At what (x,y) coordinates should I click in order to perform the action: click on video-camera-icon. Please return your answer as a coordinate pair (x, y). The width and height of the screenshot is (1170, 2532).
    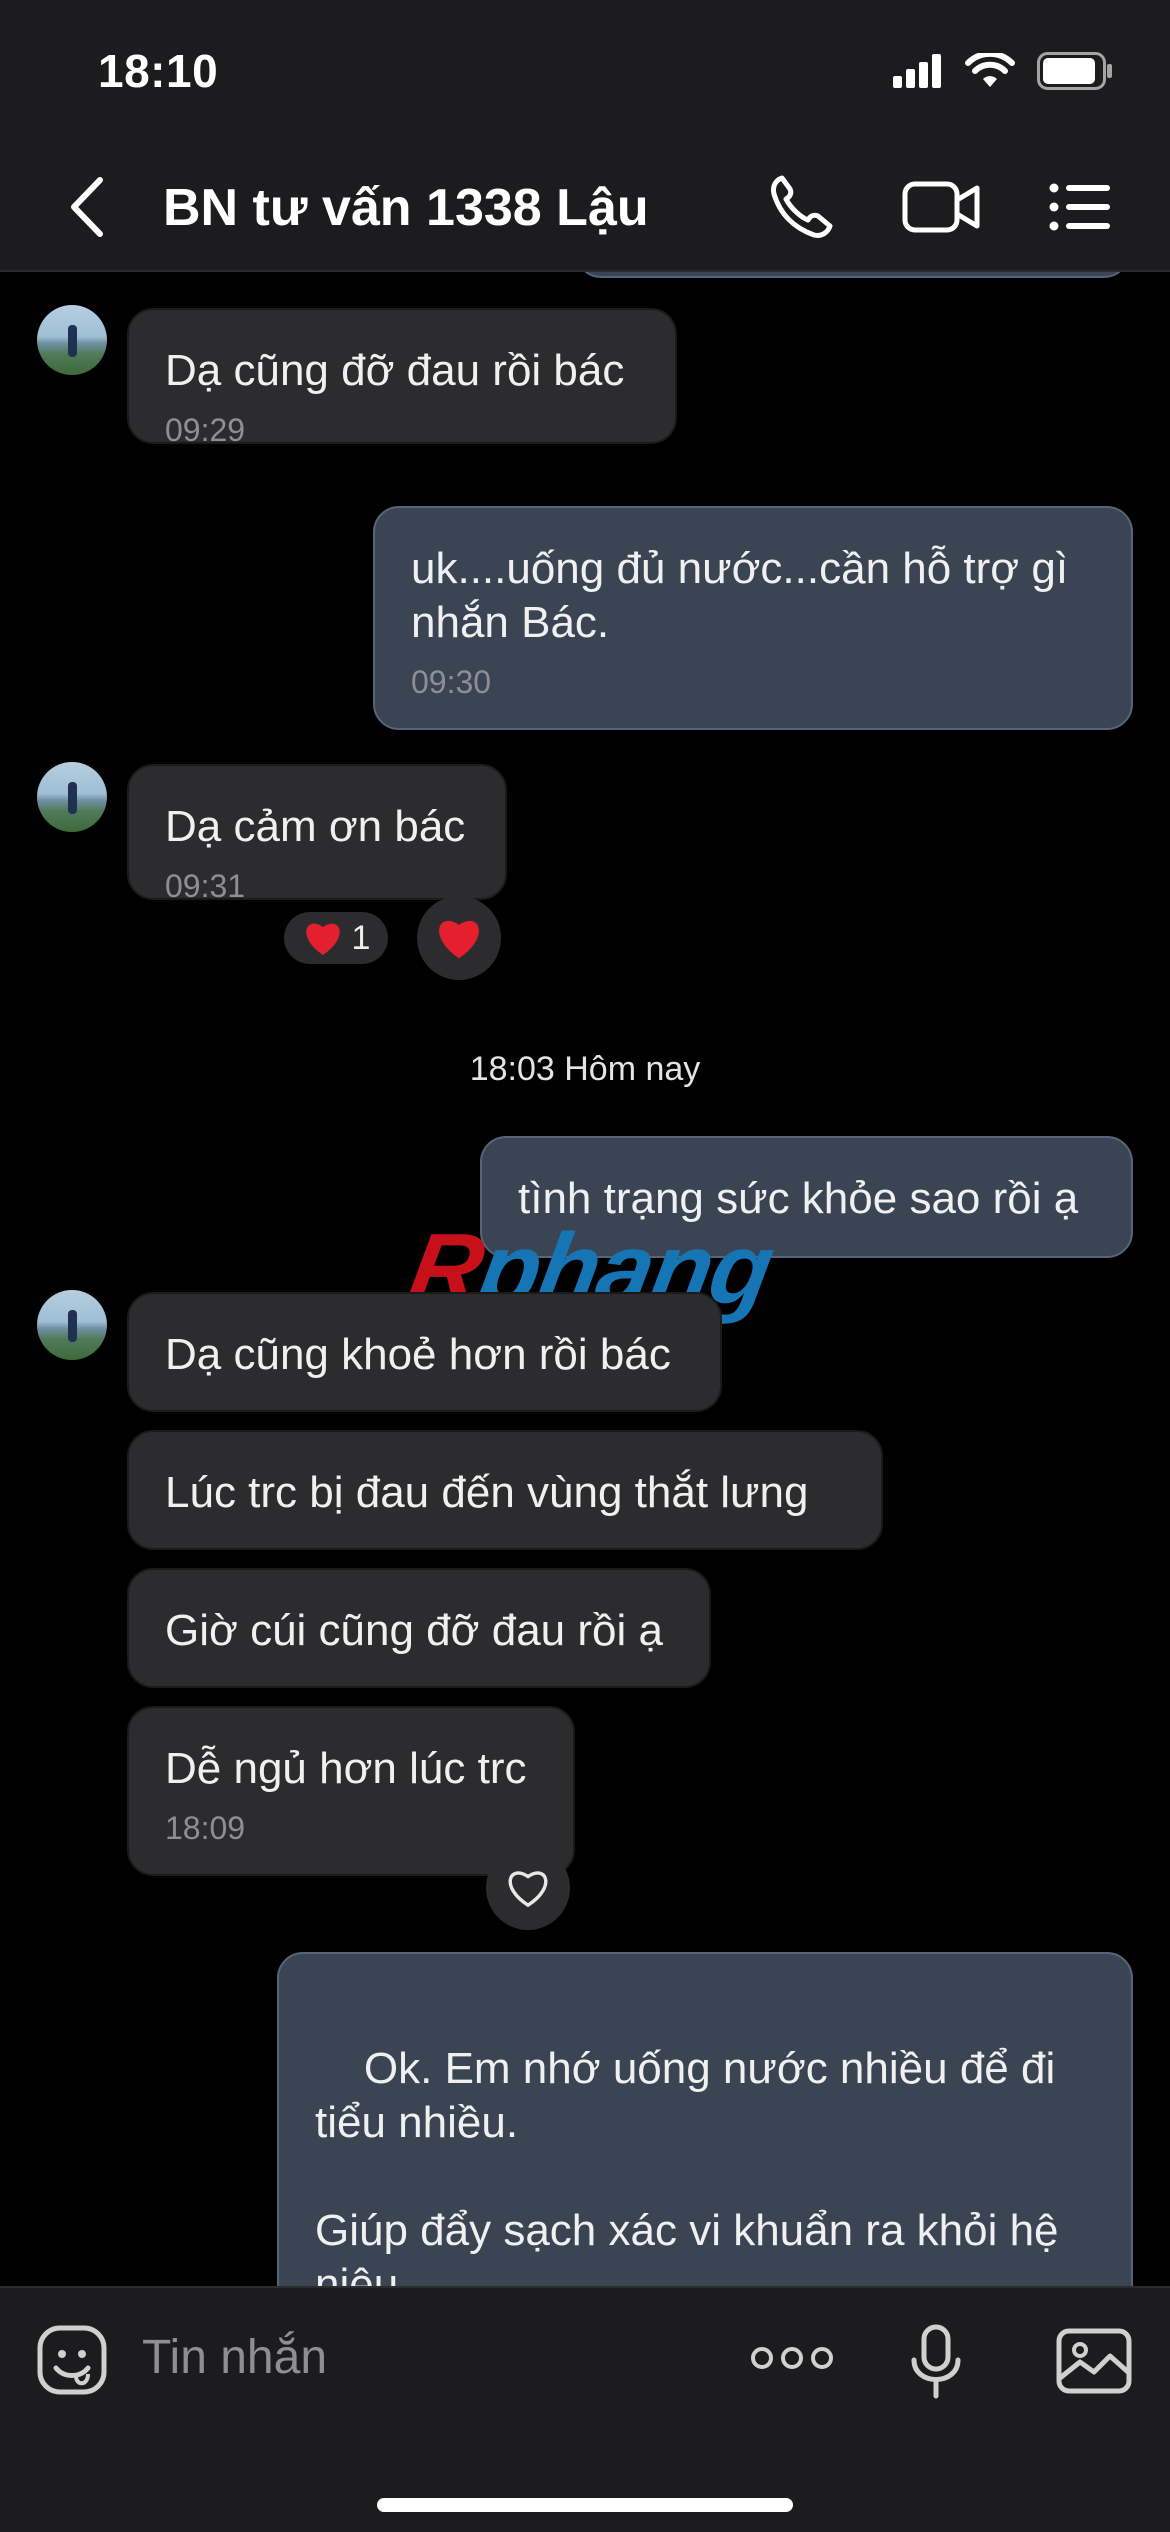
    Looking at the image, I should click on (941, 207).